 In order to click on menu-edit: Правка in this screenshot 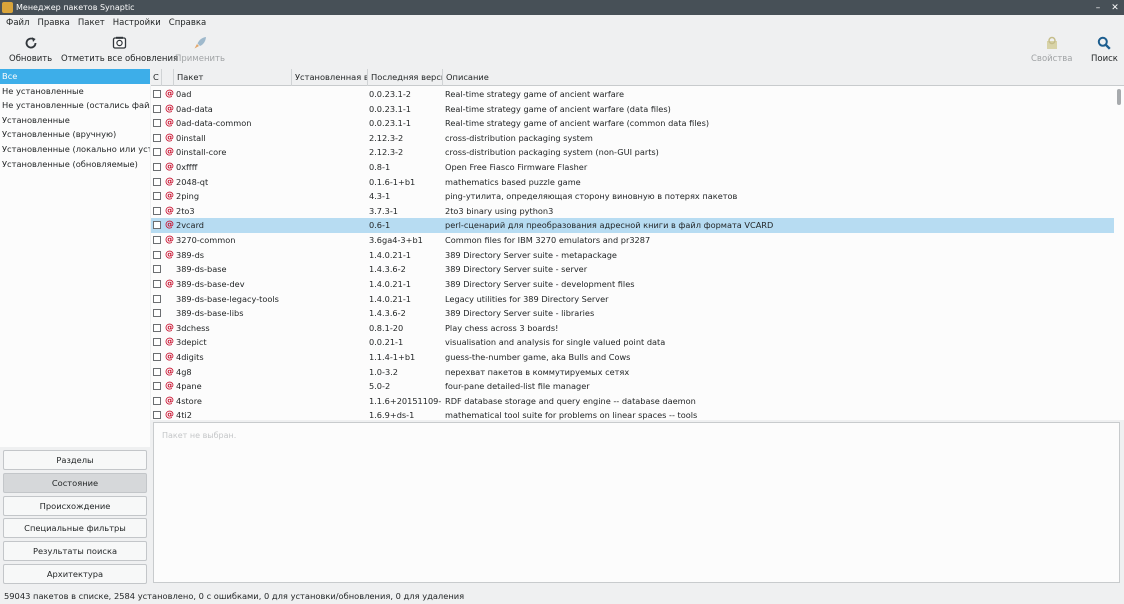, I will do `click(53, 23)`.